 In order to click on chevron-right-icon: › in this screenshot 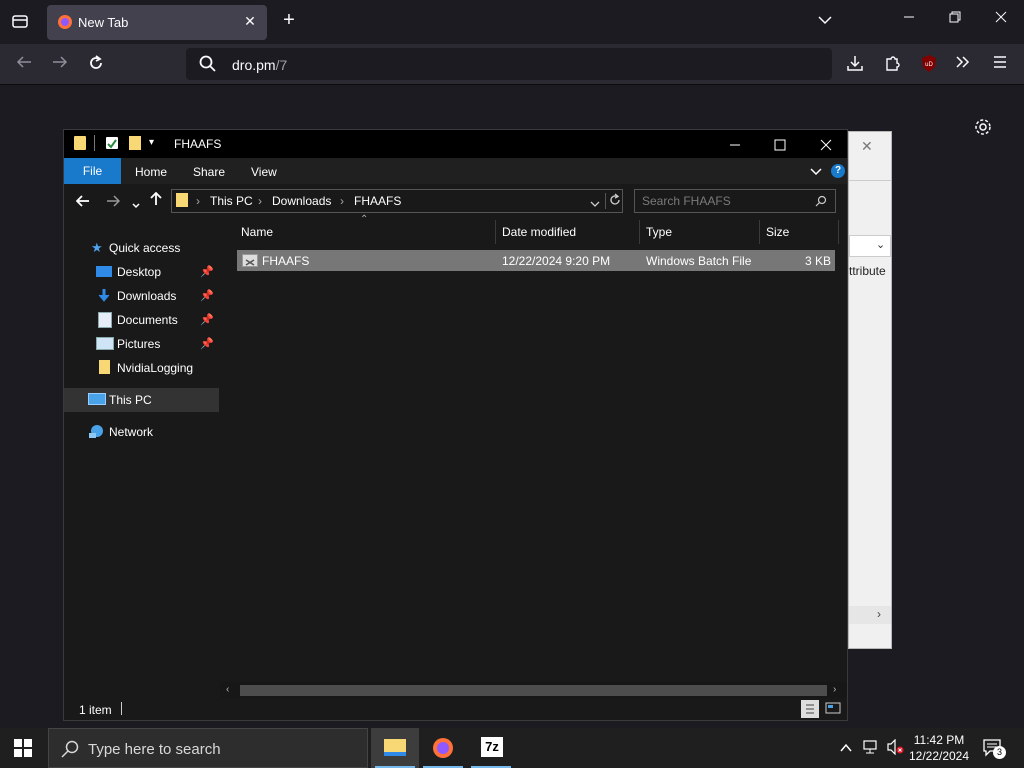, I will do `click(879, 614)`.